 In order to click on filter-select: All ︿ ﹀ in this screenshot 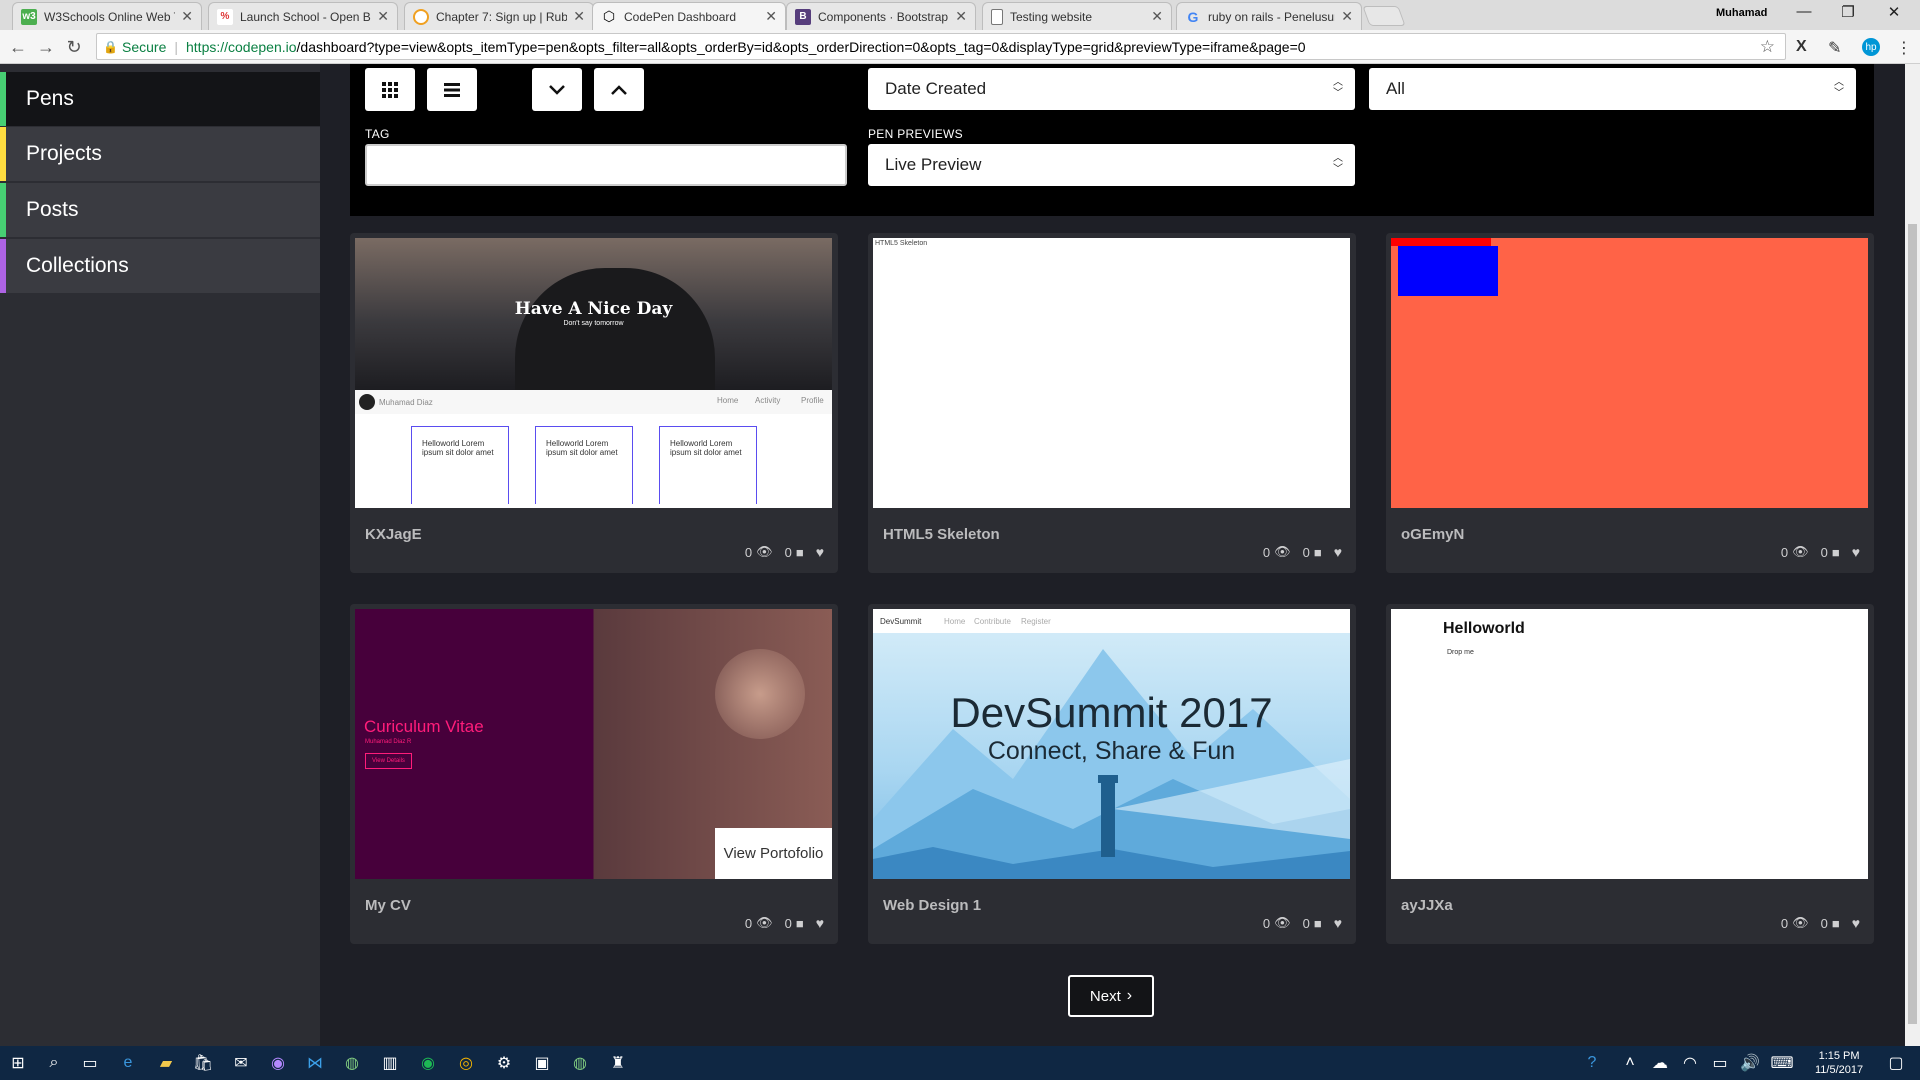, I will do `click(1612, 89)`.